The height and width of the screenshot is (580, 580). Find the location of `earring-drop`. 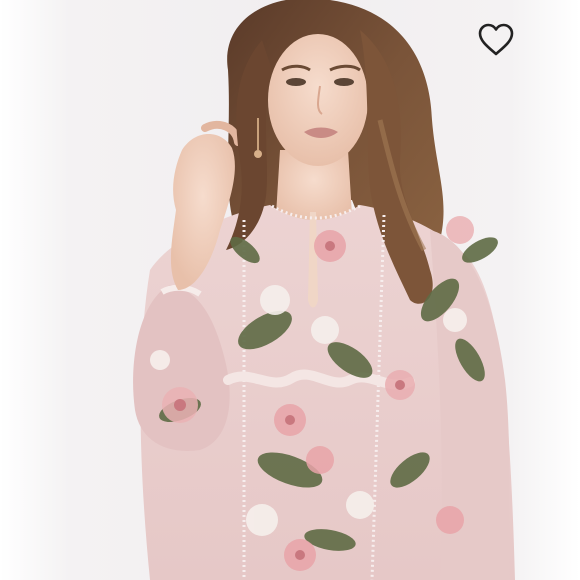

earring-drop is located at coordinates (258, 154).